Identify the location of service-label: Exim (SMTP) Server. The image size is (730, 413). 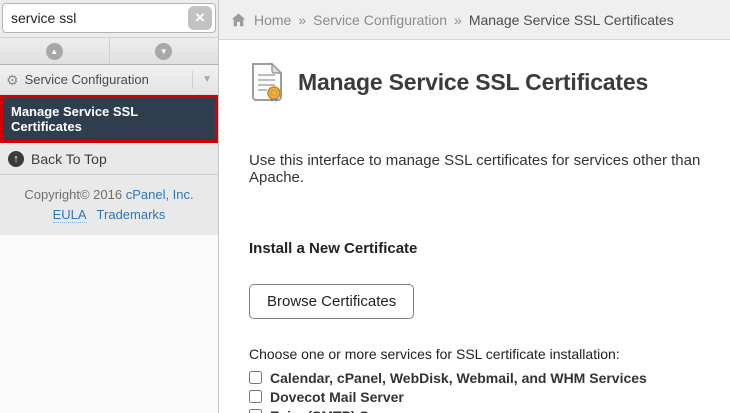
(336, 410).